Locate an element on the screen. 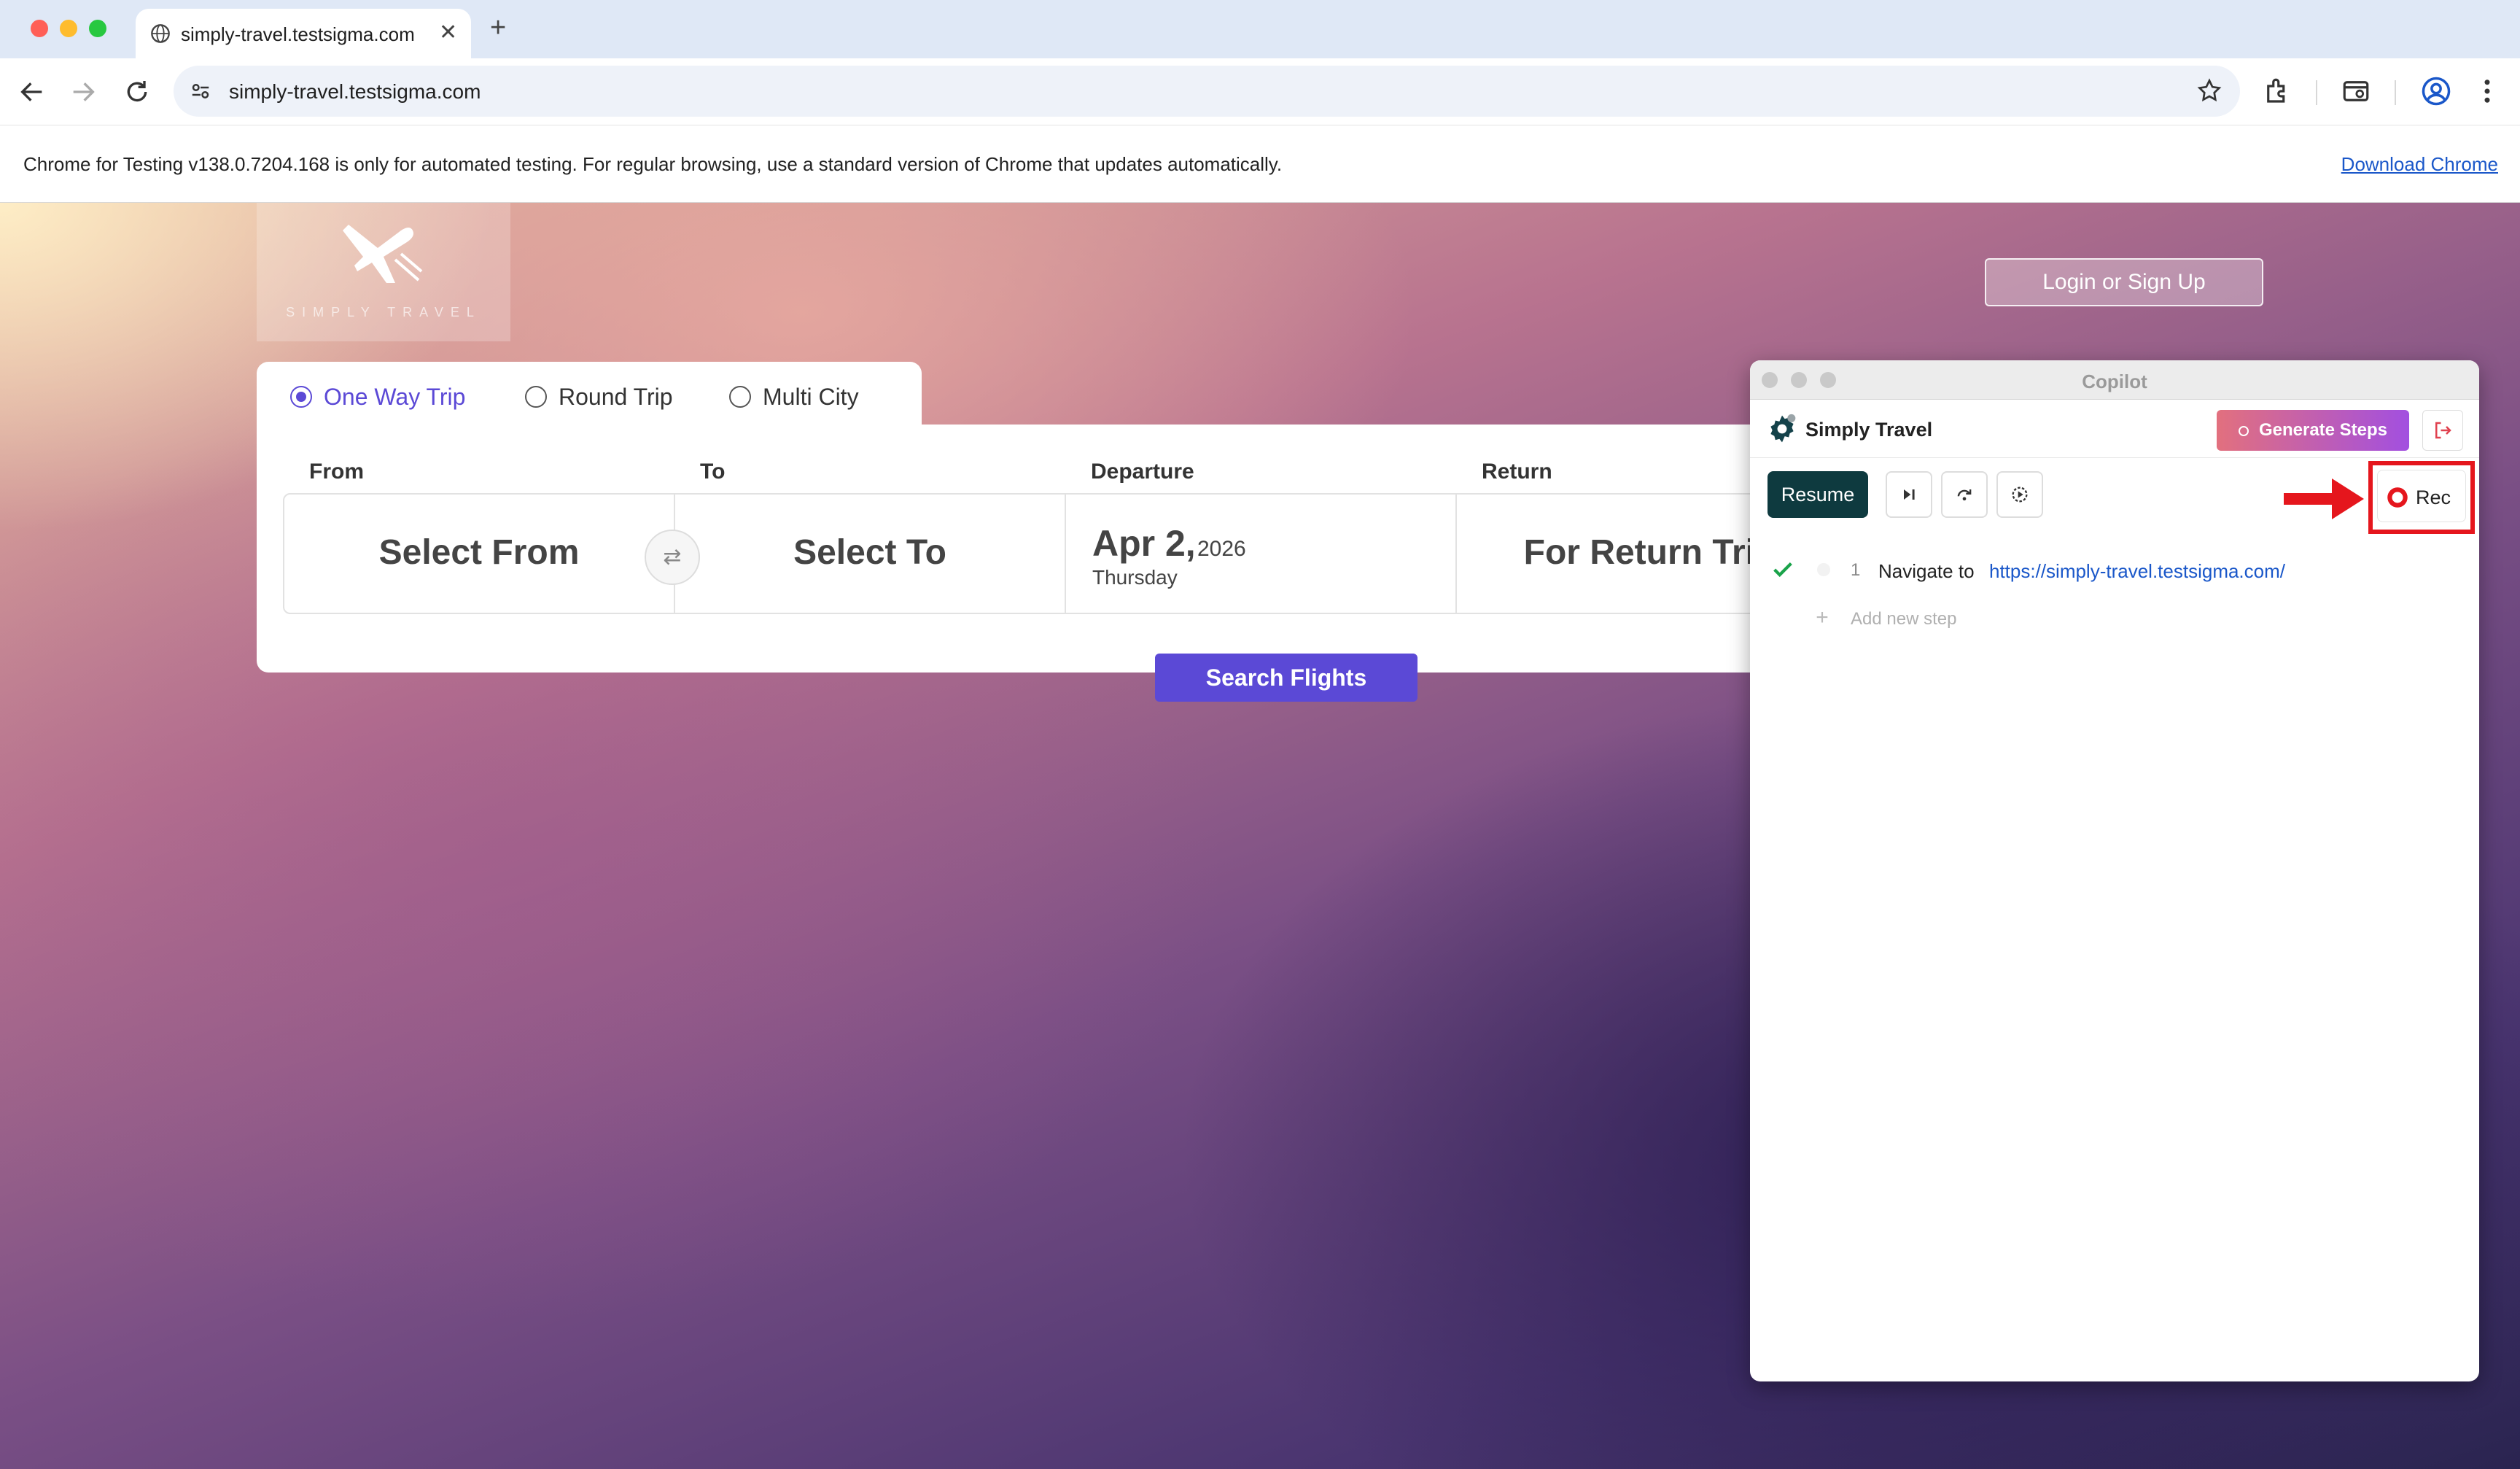  from-field: Select From is located at coordinates (479, 554).